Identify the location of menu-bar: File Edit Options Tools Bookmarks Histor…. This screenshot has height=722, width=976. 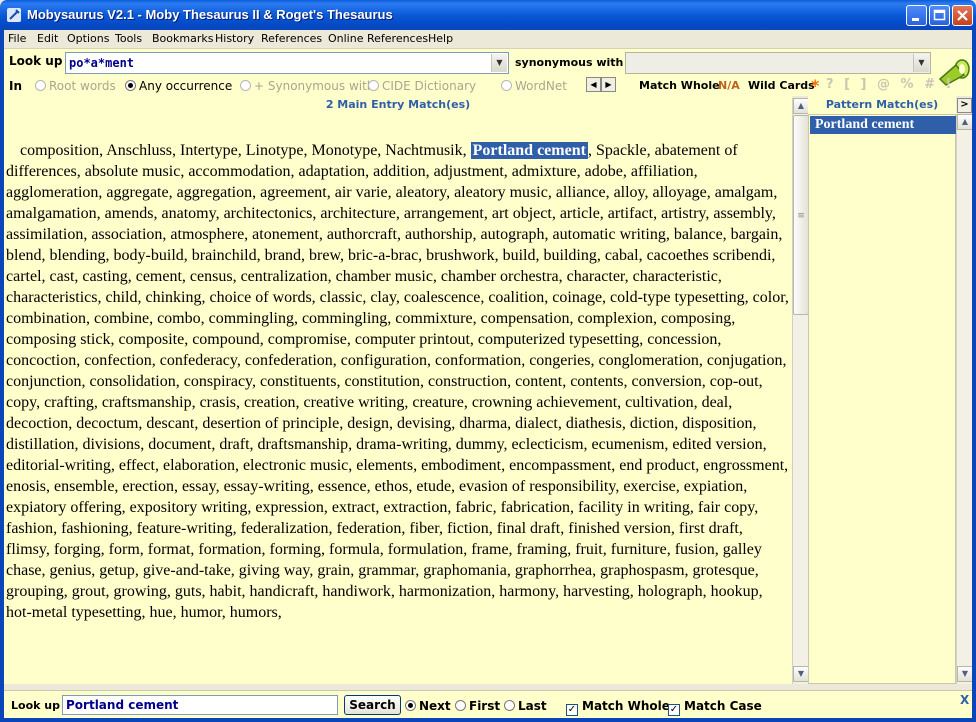
(488, 39).